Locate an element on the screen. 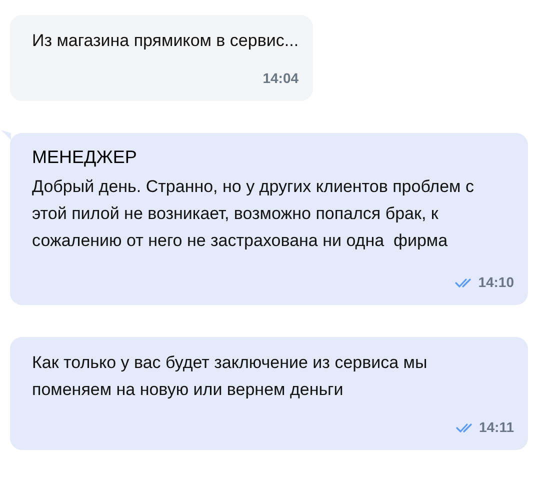 The width and height of the screenshot is (545, 500). message-time: 14:10 is located at coordinates (496, 282).